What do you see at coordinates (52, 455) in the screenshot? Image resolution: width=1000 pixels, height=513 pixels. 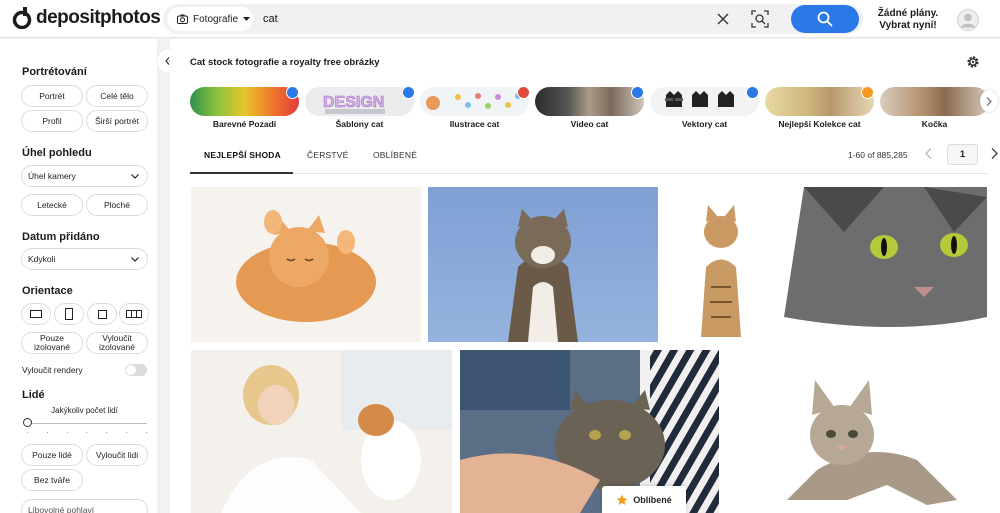 I see `filter-people-only: Pouze lidé` at bounding box center [52, 455].